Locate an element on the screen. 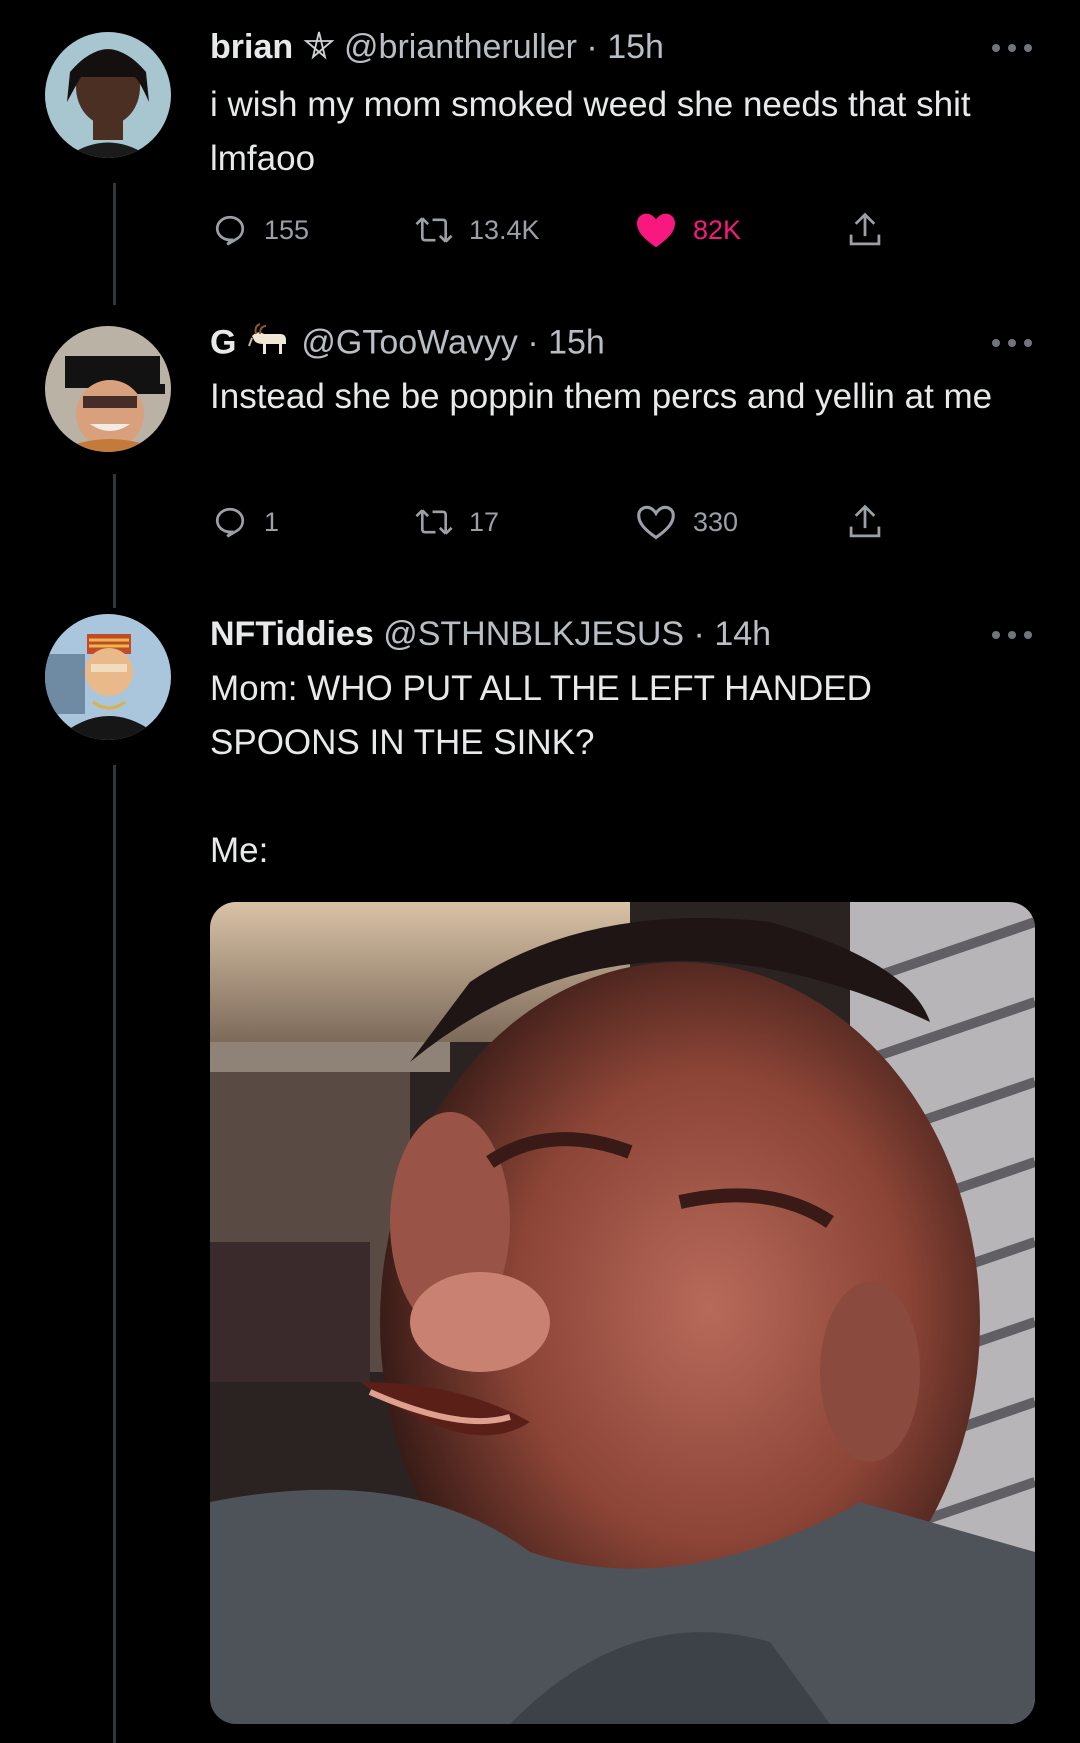  reply-button: 1 is located at coordinates (245, 522).